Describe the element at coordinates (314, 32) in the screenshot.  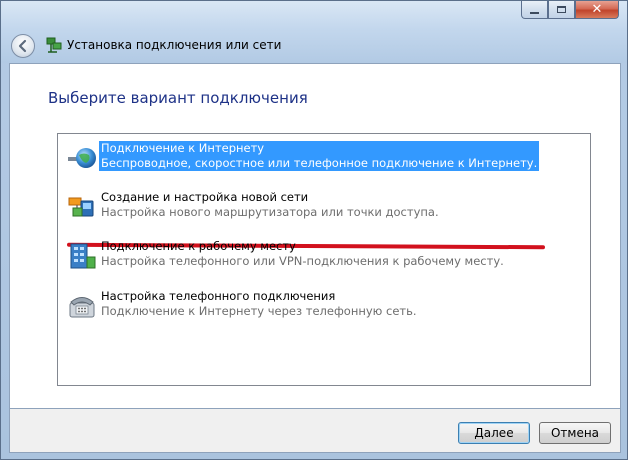
I see `title-bar: ✕ Установка подключения или сети` at that location.